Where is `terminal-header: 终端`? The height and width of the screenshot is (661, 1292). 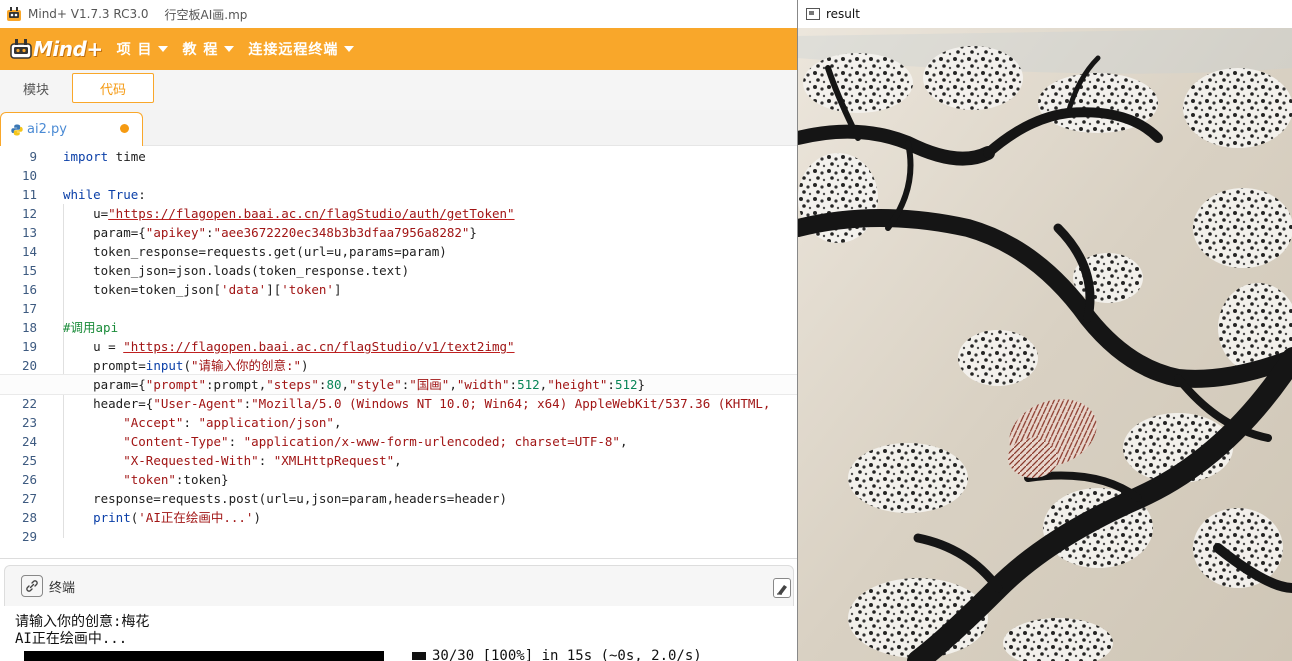
terminal-header: 终端 is located at coordinates (398, 582).